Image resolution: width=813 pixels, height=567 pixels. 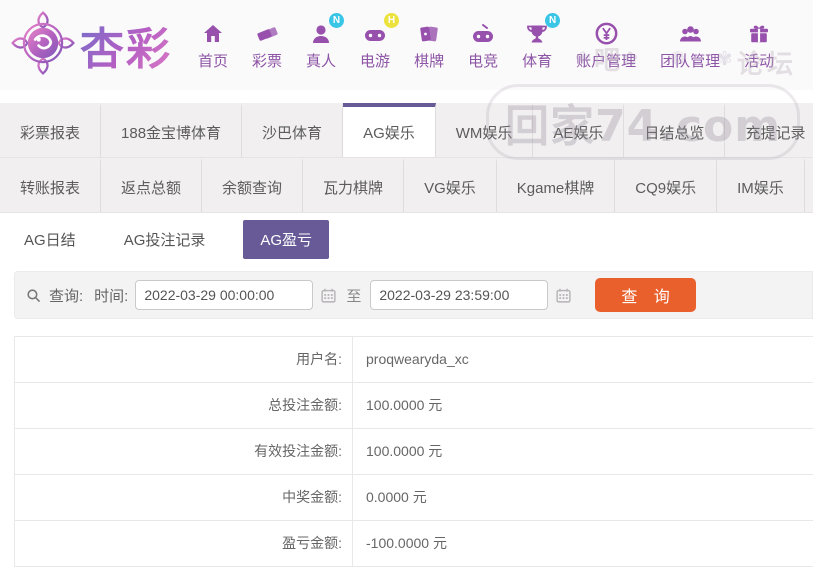 What do you see at coordinates (184, 497) in the screenshot?
I see `row-label: 中奖金额:` at bounding box center [184, 497].